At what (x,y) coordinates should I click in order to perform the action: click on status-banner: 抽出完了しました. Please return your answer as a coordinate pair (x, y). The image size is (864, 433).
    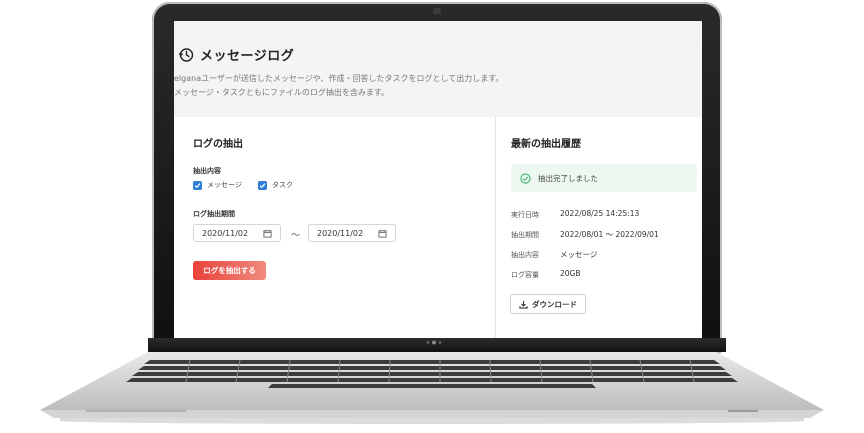
    Looking at the image, I should click on (604, 178).